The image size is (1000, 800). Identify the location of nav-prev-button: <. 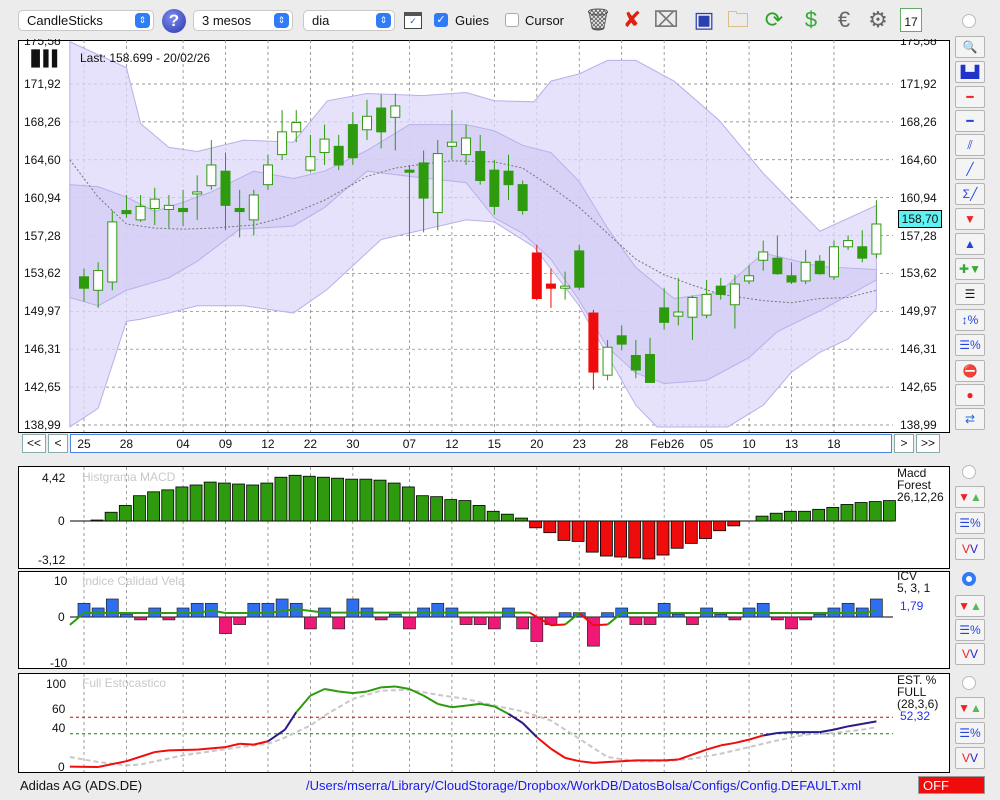
(58, 443).